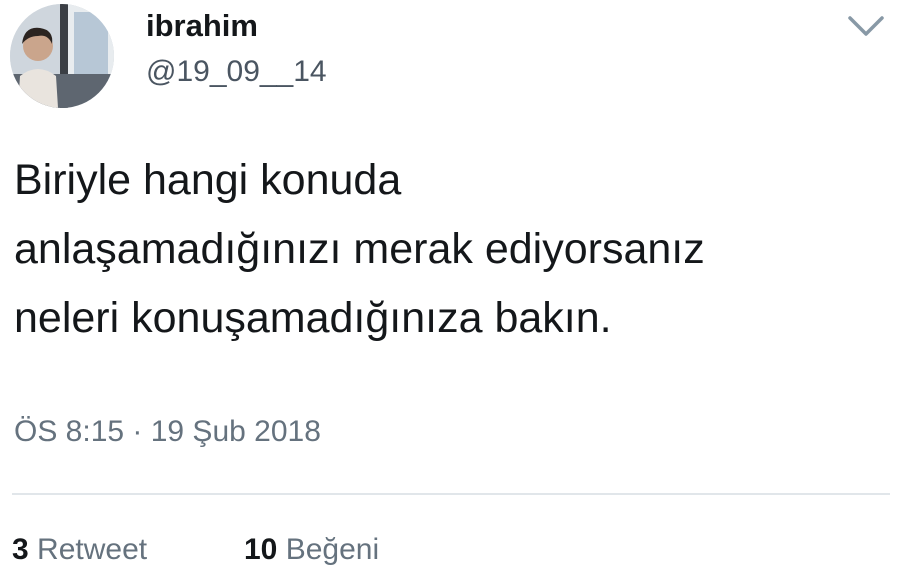 The height and width of the screenshot is (574, 900). I want to click on tweet-menu-button, so click(866, 26).